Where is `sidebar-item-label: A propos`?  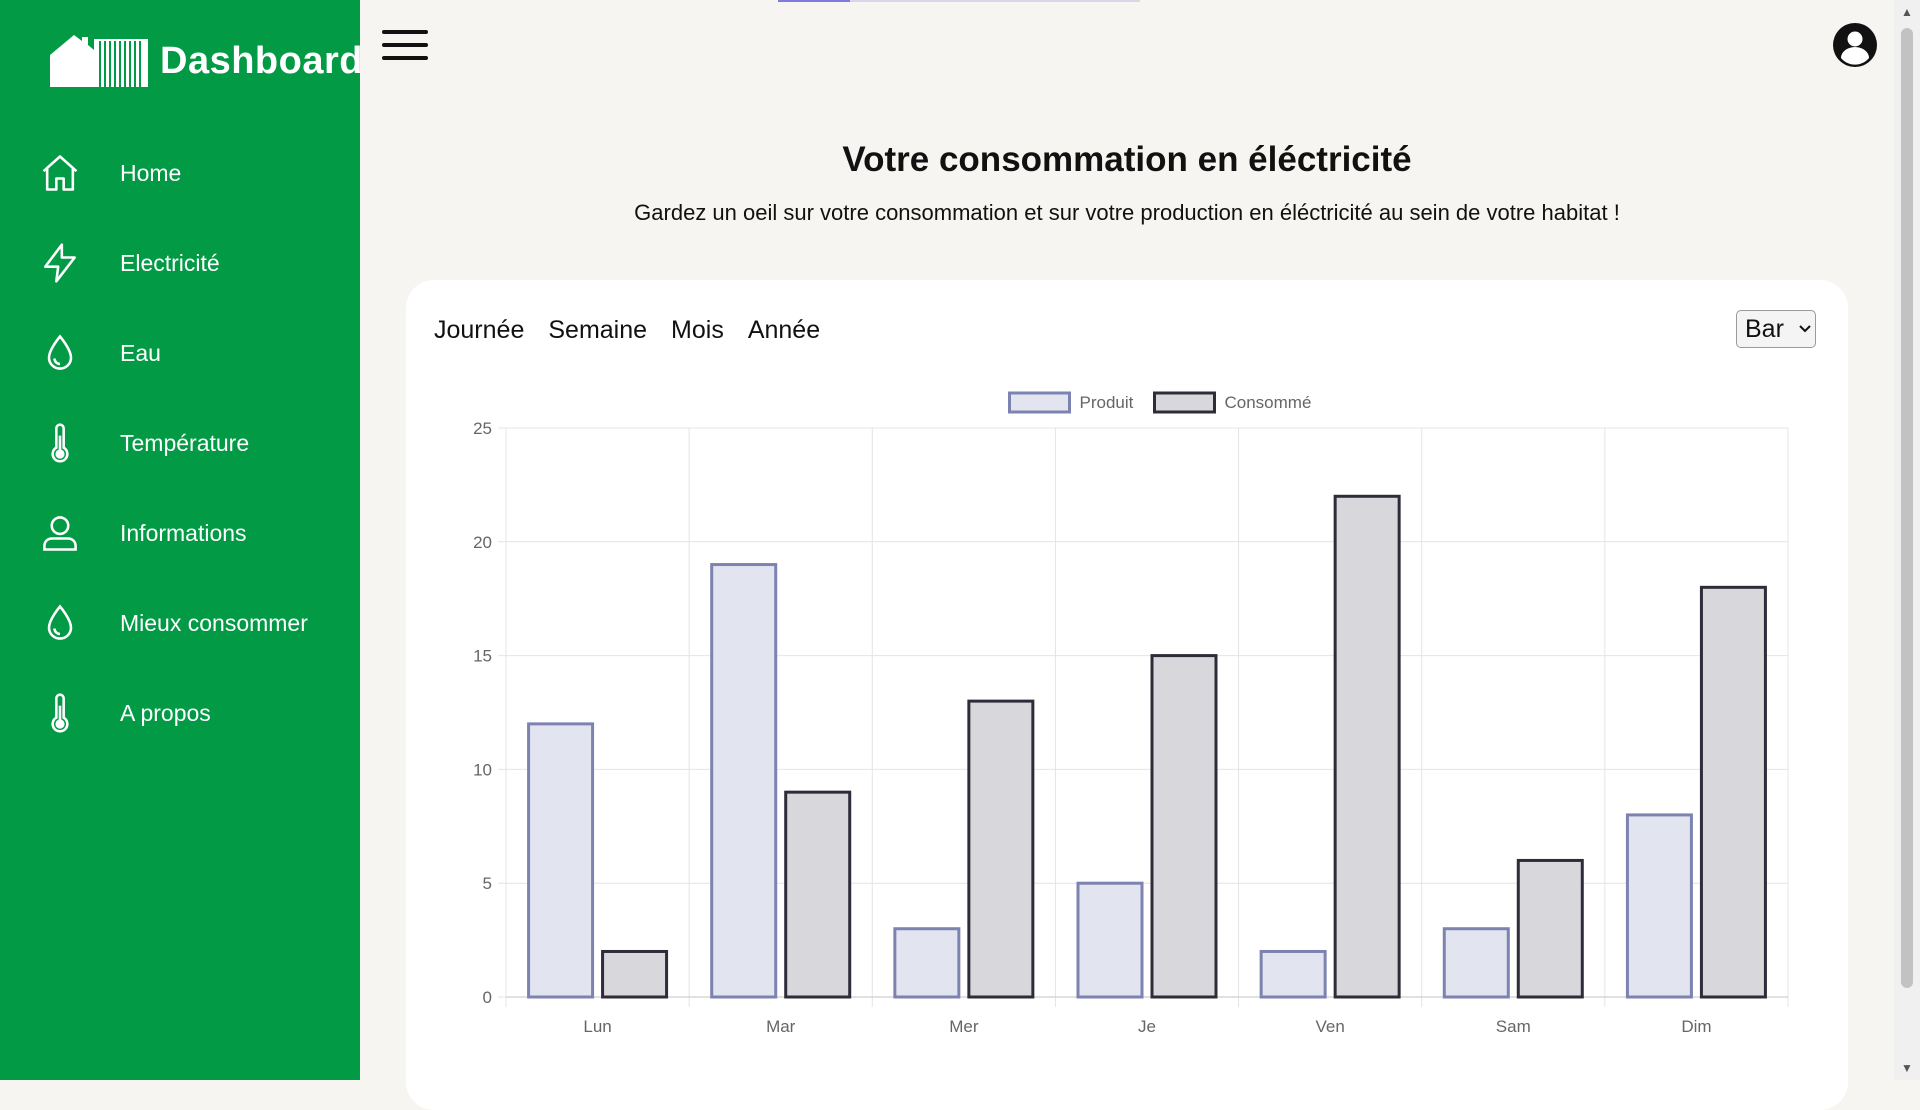 sidebar-item-label: A propos is located at coordinates (165, 712).